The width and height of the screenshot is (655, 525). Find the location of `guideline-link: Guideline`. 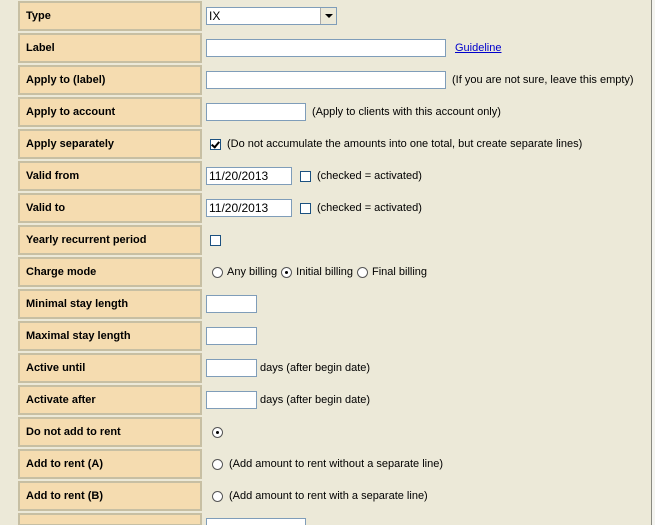

guideline-link: Guideline is located at coordinates (478, 48).